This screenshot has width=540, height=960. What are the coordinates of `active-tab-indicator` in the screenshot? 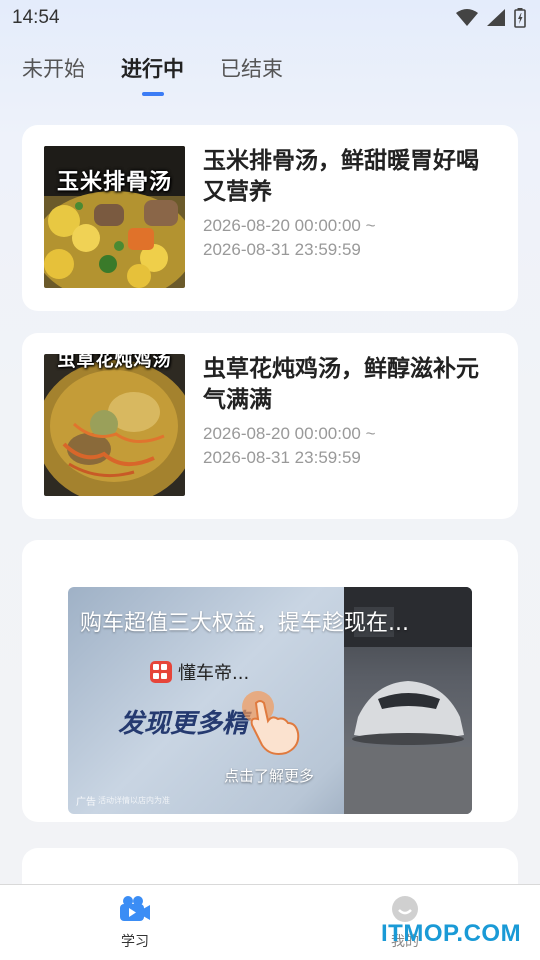 It's located at (152, 94).